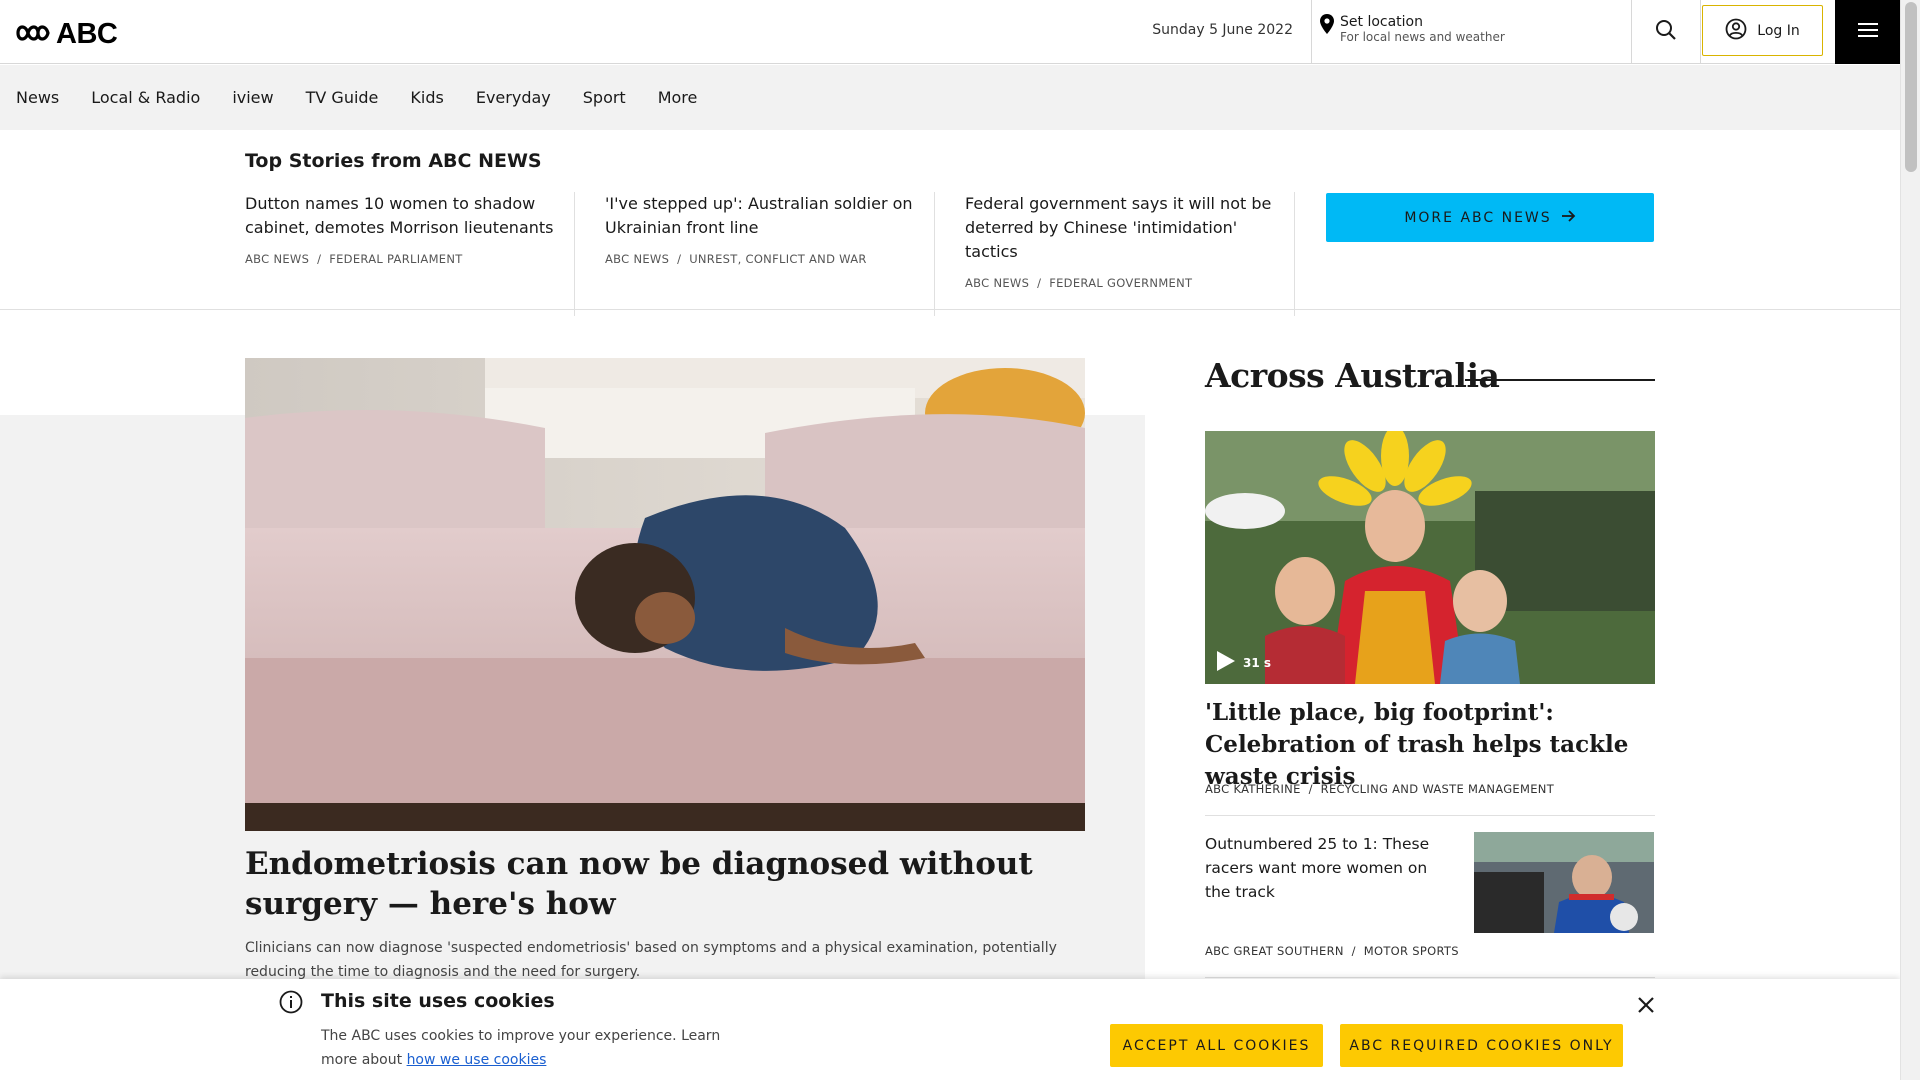 Image resolution: width=1920 pixels, height=1080 pixels. I want to click on top-story-meta: ABC NEWS / FEDERAL GOVERNMENT, so click(1079, 283).